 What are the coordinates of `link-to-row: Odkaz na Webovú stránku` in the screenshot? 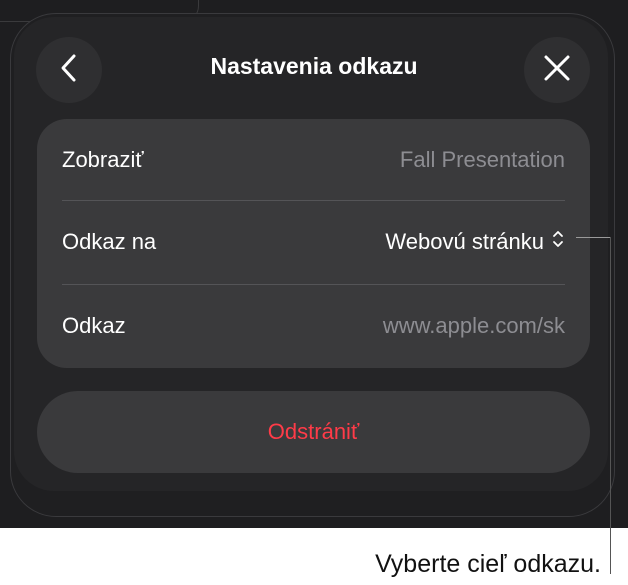 It's located at (313, 242).